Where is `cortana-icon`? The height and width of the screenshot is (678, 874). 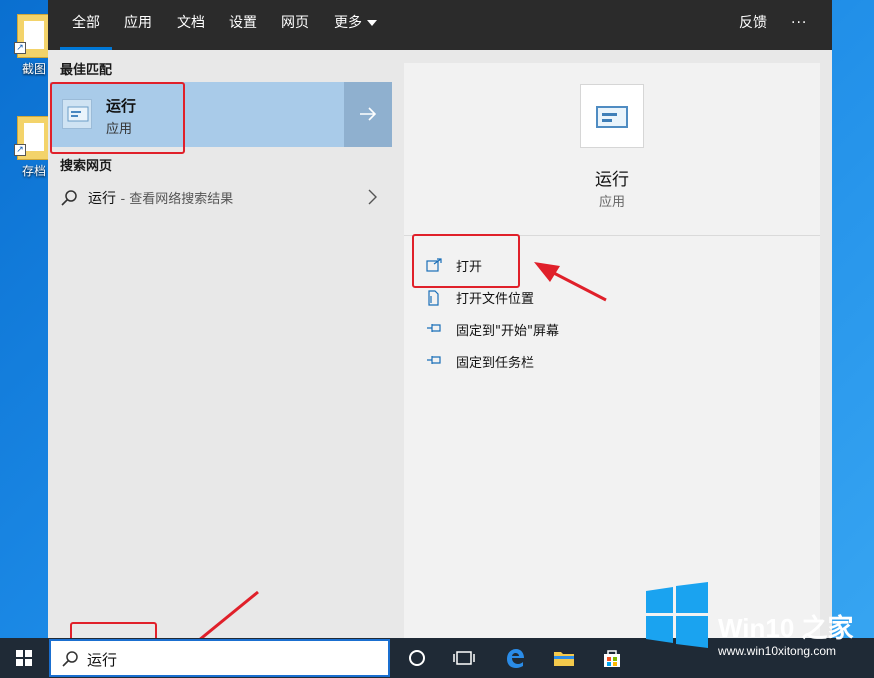 cortana-icon is located at coordinates (417, 658).